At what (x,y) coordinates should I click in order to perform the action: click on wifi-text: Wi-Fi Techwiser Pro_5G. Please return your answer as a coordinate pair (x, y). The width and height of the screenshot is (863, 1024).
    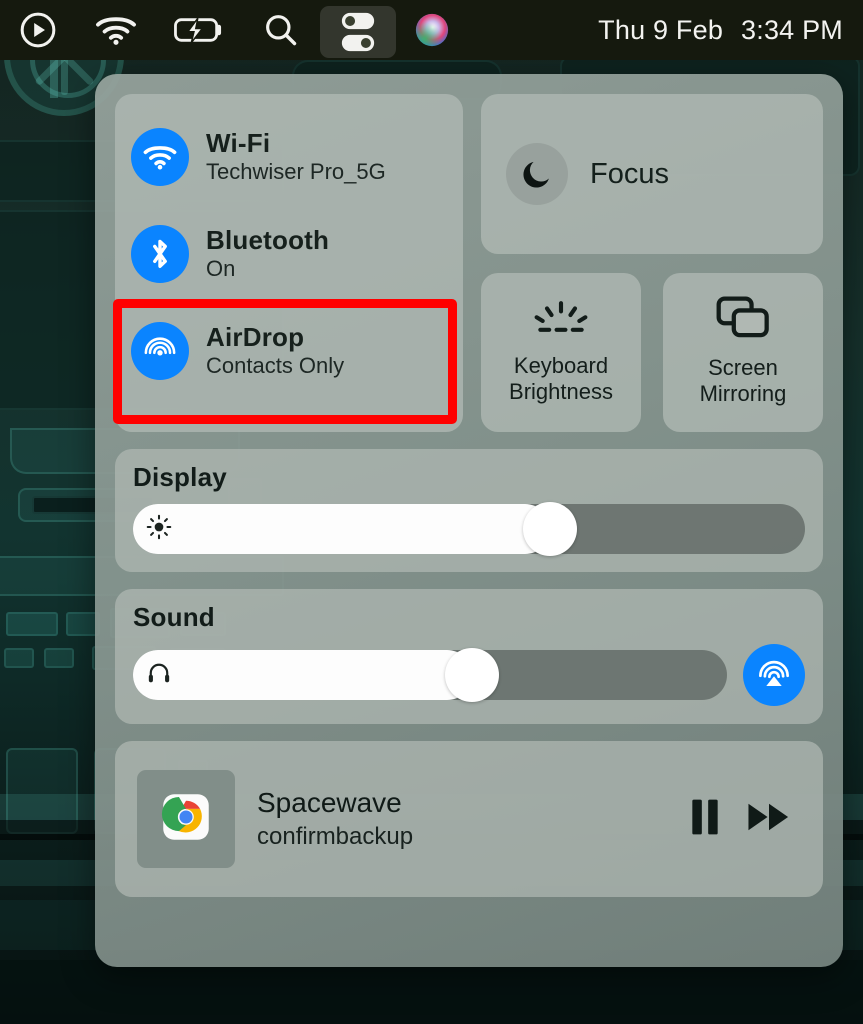
    Looking at the image, I should click on (296, 157).